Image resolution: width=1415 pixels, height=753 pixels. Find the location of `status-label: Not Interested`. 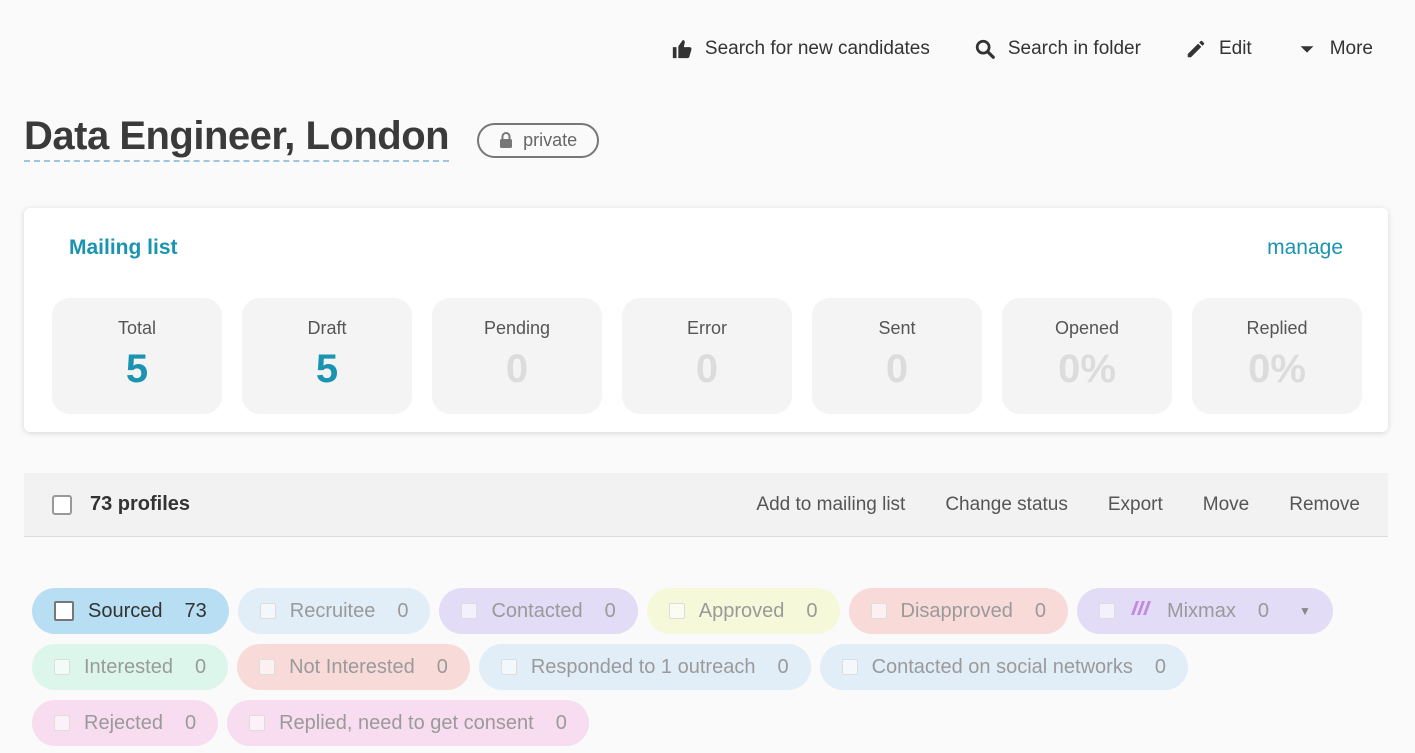

status-label: Not Interested is located at coordinates (352, 666).